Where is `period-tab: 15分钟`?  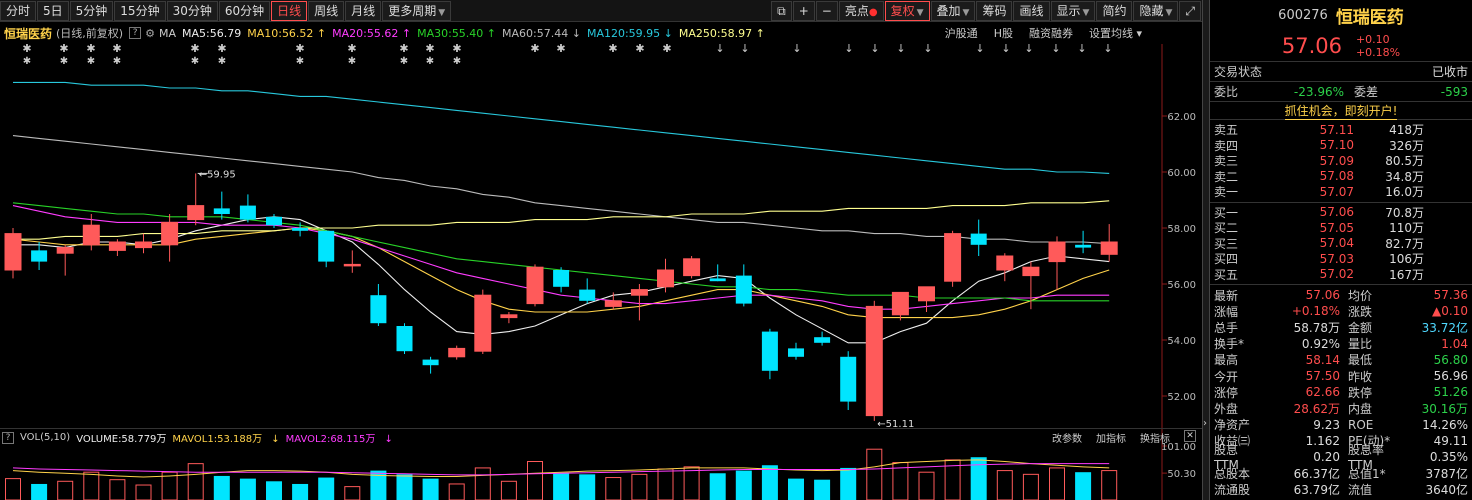 period-tab: 15分钟 is located at coordinates (140, 10).